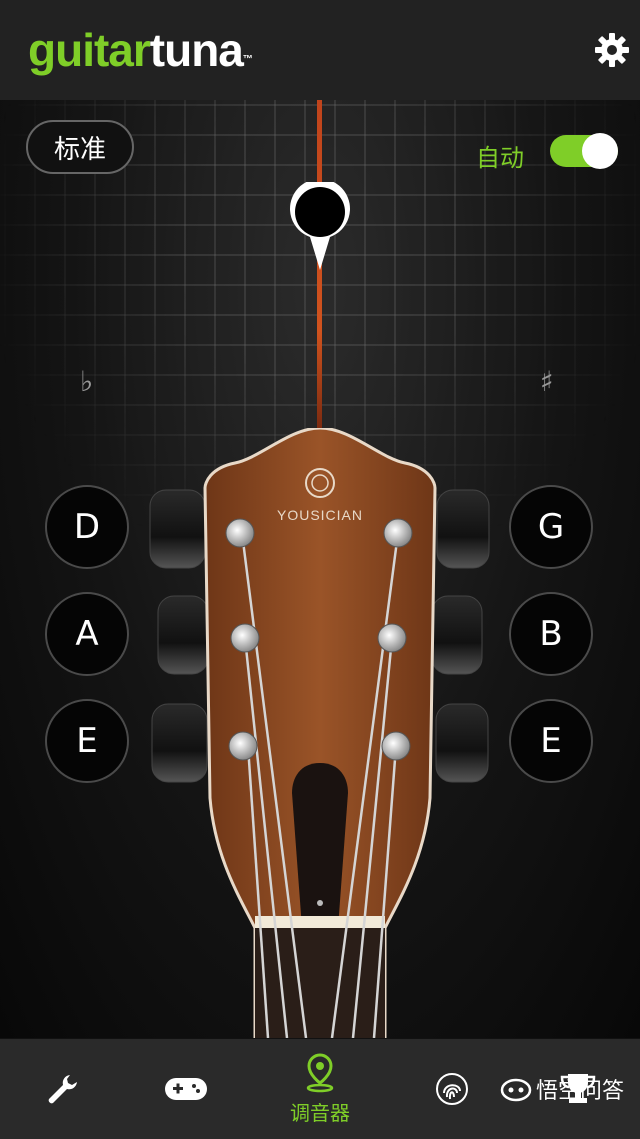 Image resolution: width=640 pixels, height=1139 pixels. I want to click on settings-button, so click(612, 50).